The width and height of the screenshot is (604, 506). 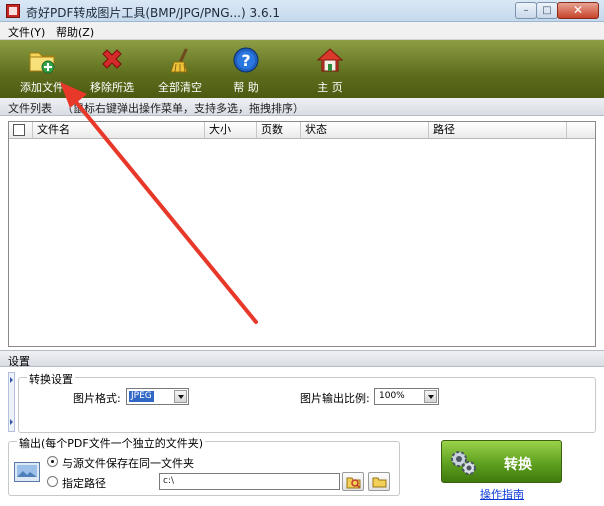 I want to click on settings-header: 设置, so click(x=302, y=359).